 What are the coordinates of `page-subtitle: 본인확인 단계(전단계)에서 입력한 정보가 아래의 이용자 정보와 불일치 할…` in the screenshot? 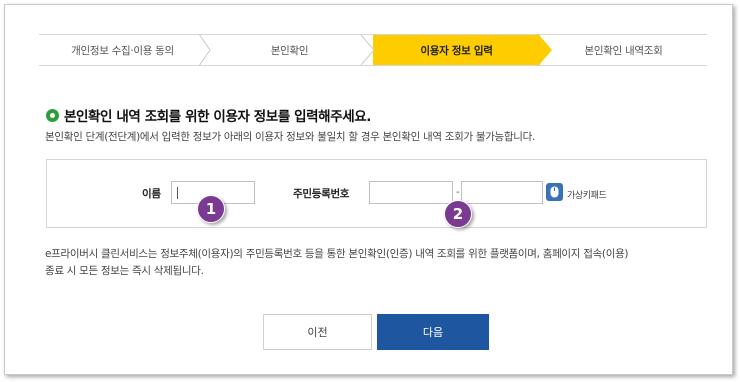 It's located at (290, 137).